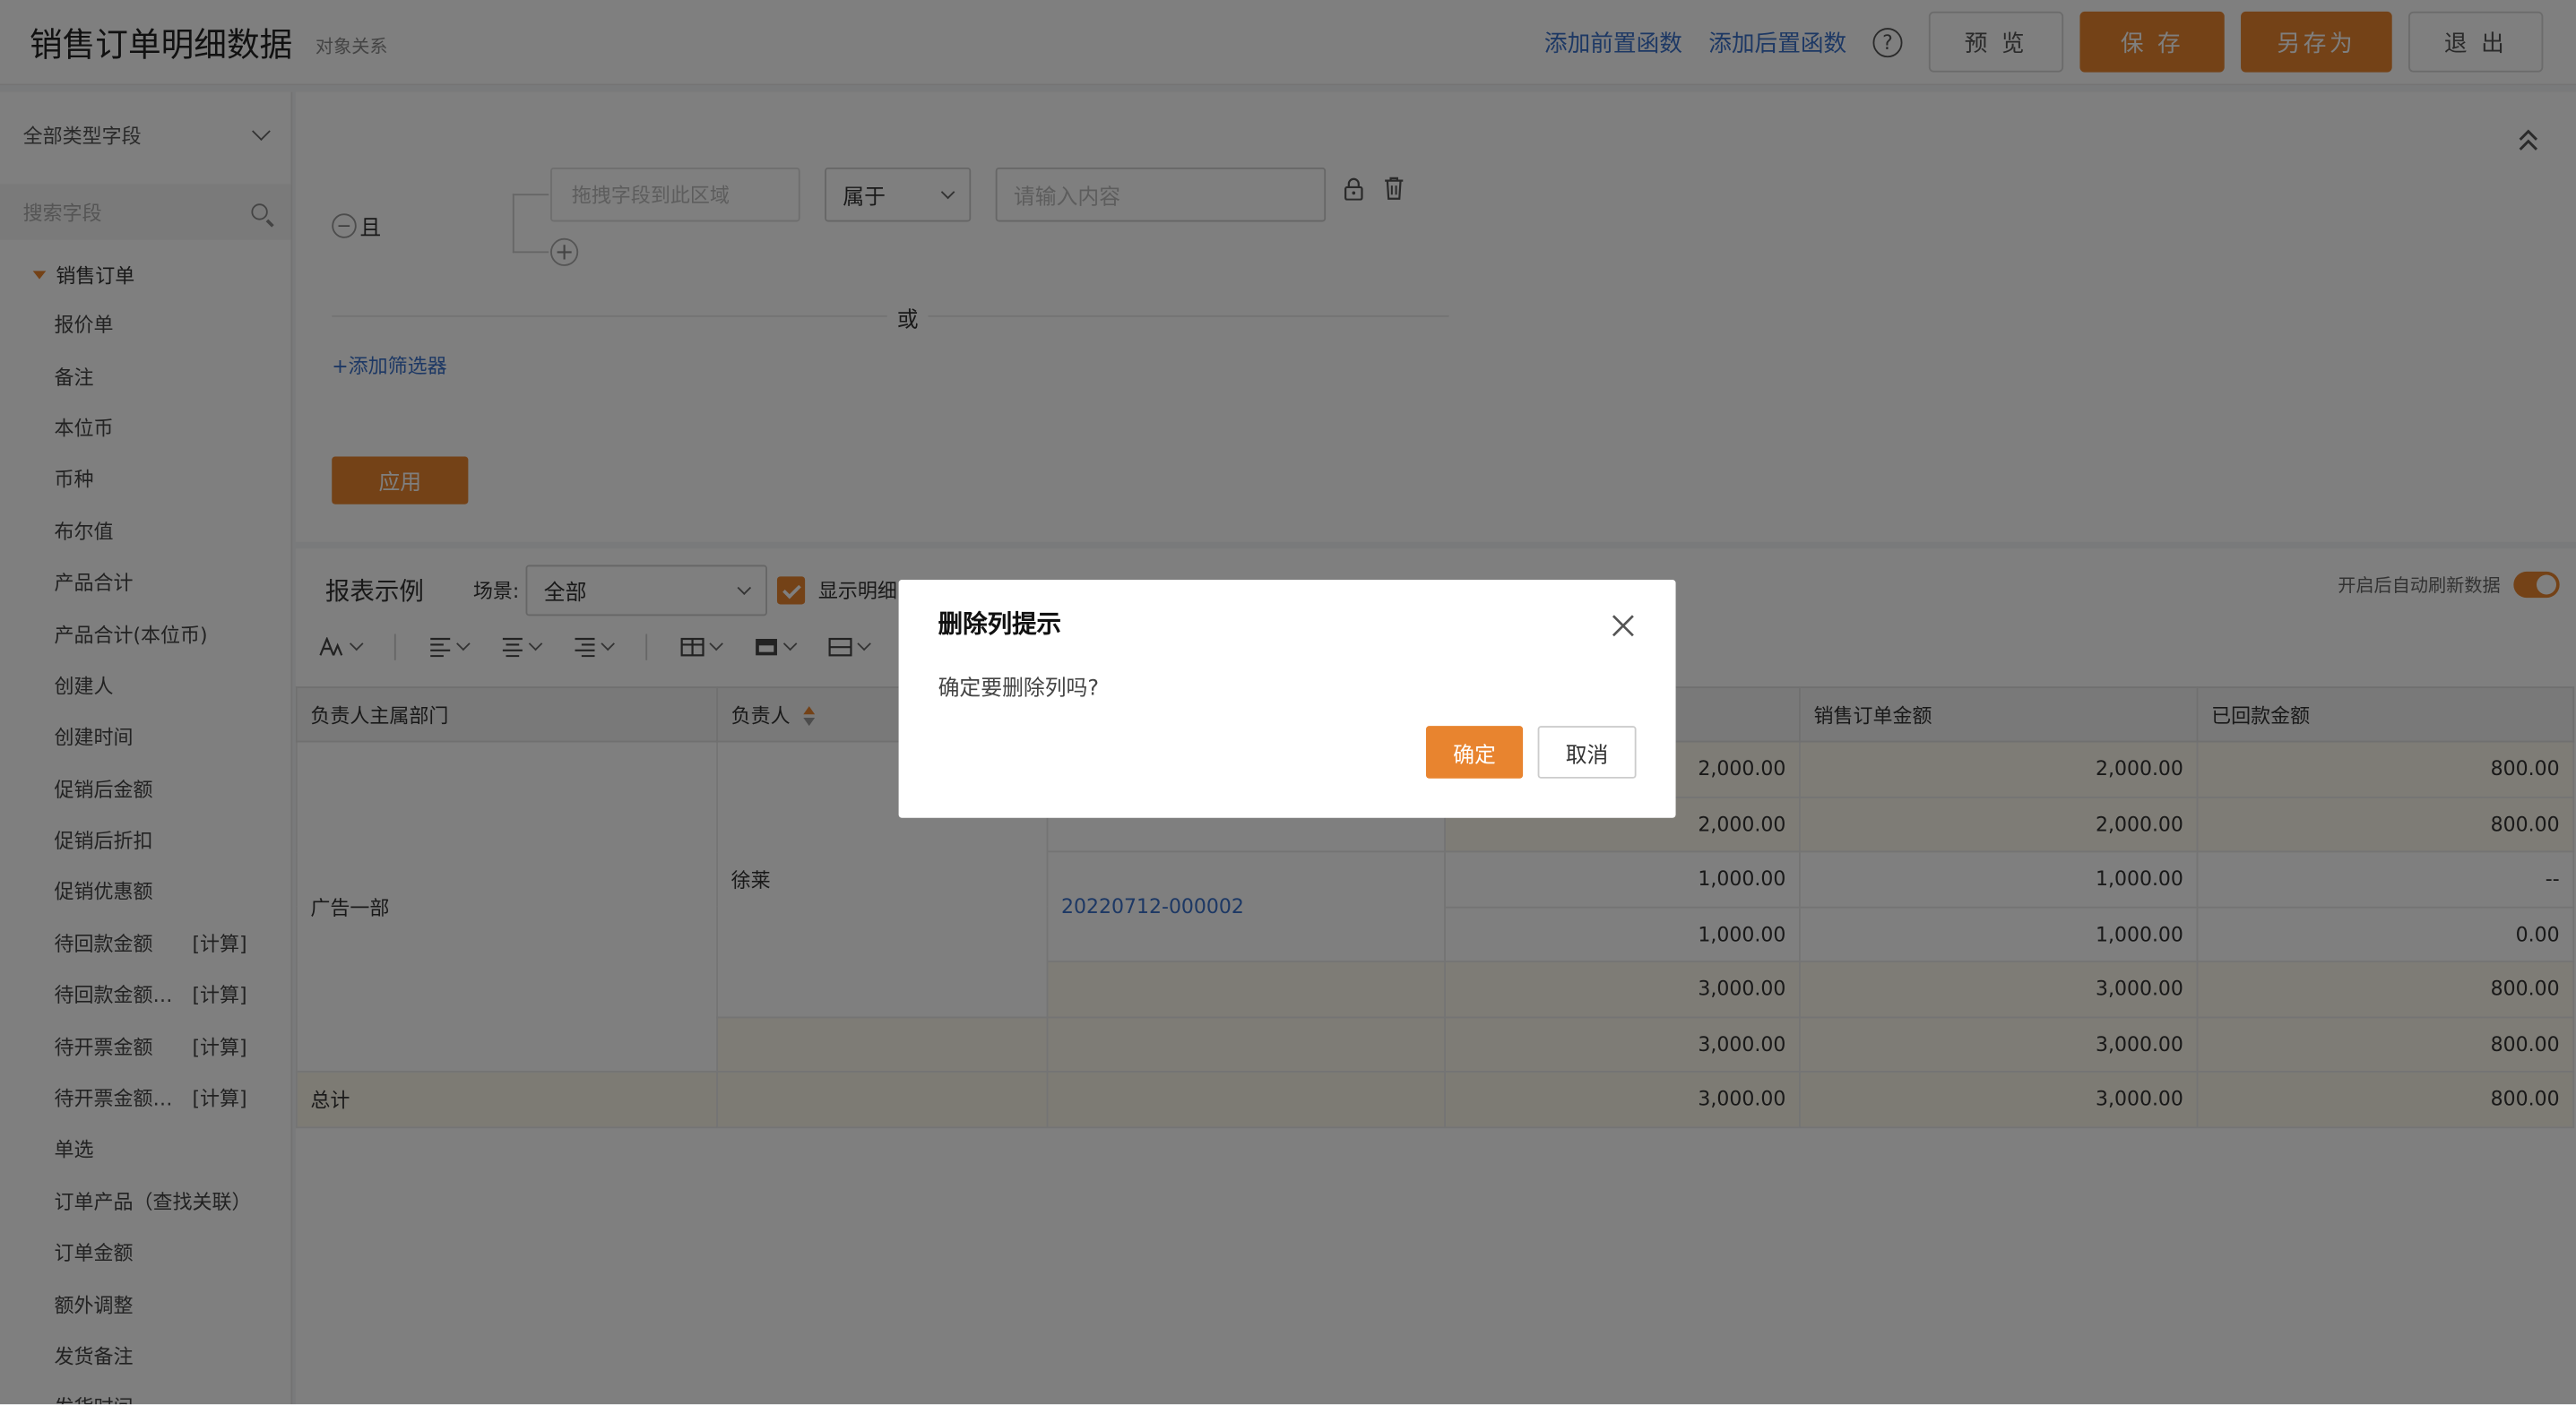 The image size is (2576, 1405). Describe the element at coordinates (1587, 753) in the screenshot. I see `cancel-button: 取消` at that location.